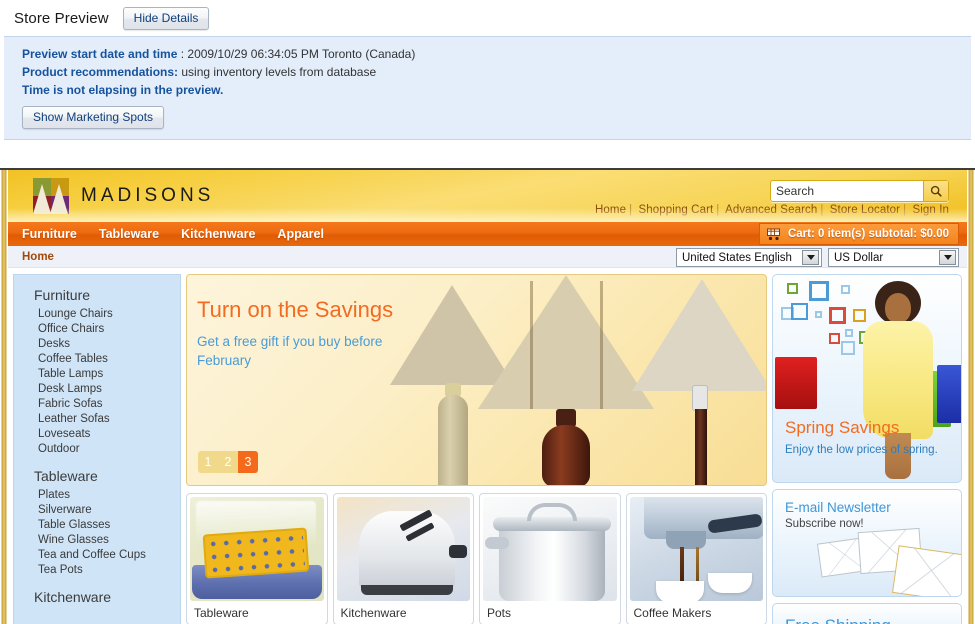 The width and height of the screenshot is (975, 624). What do you see at coordinates (4, 397) in the screenshot?
I see `store-left-edge` at bounding box center [4, 397].